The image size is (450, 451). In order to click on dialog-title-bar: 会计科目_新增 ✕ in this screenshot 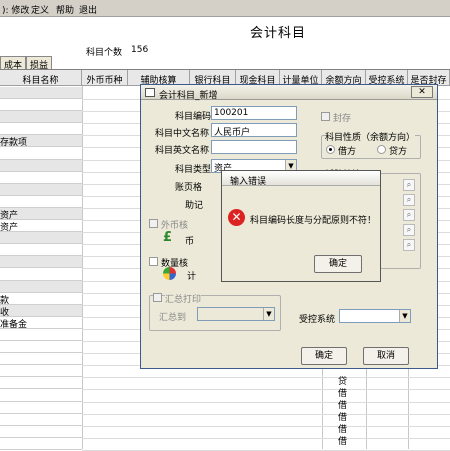, I will do `click(289, 93)`.